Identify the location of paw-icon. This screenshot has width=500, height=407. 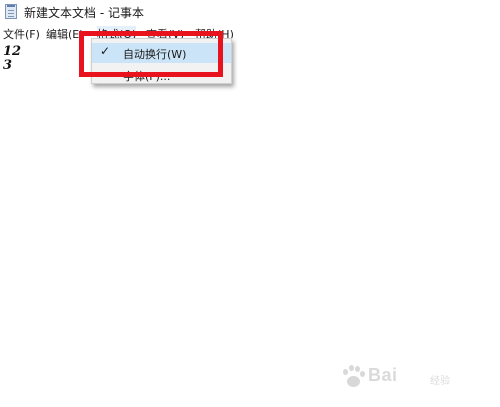
(353, 376).